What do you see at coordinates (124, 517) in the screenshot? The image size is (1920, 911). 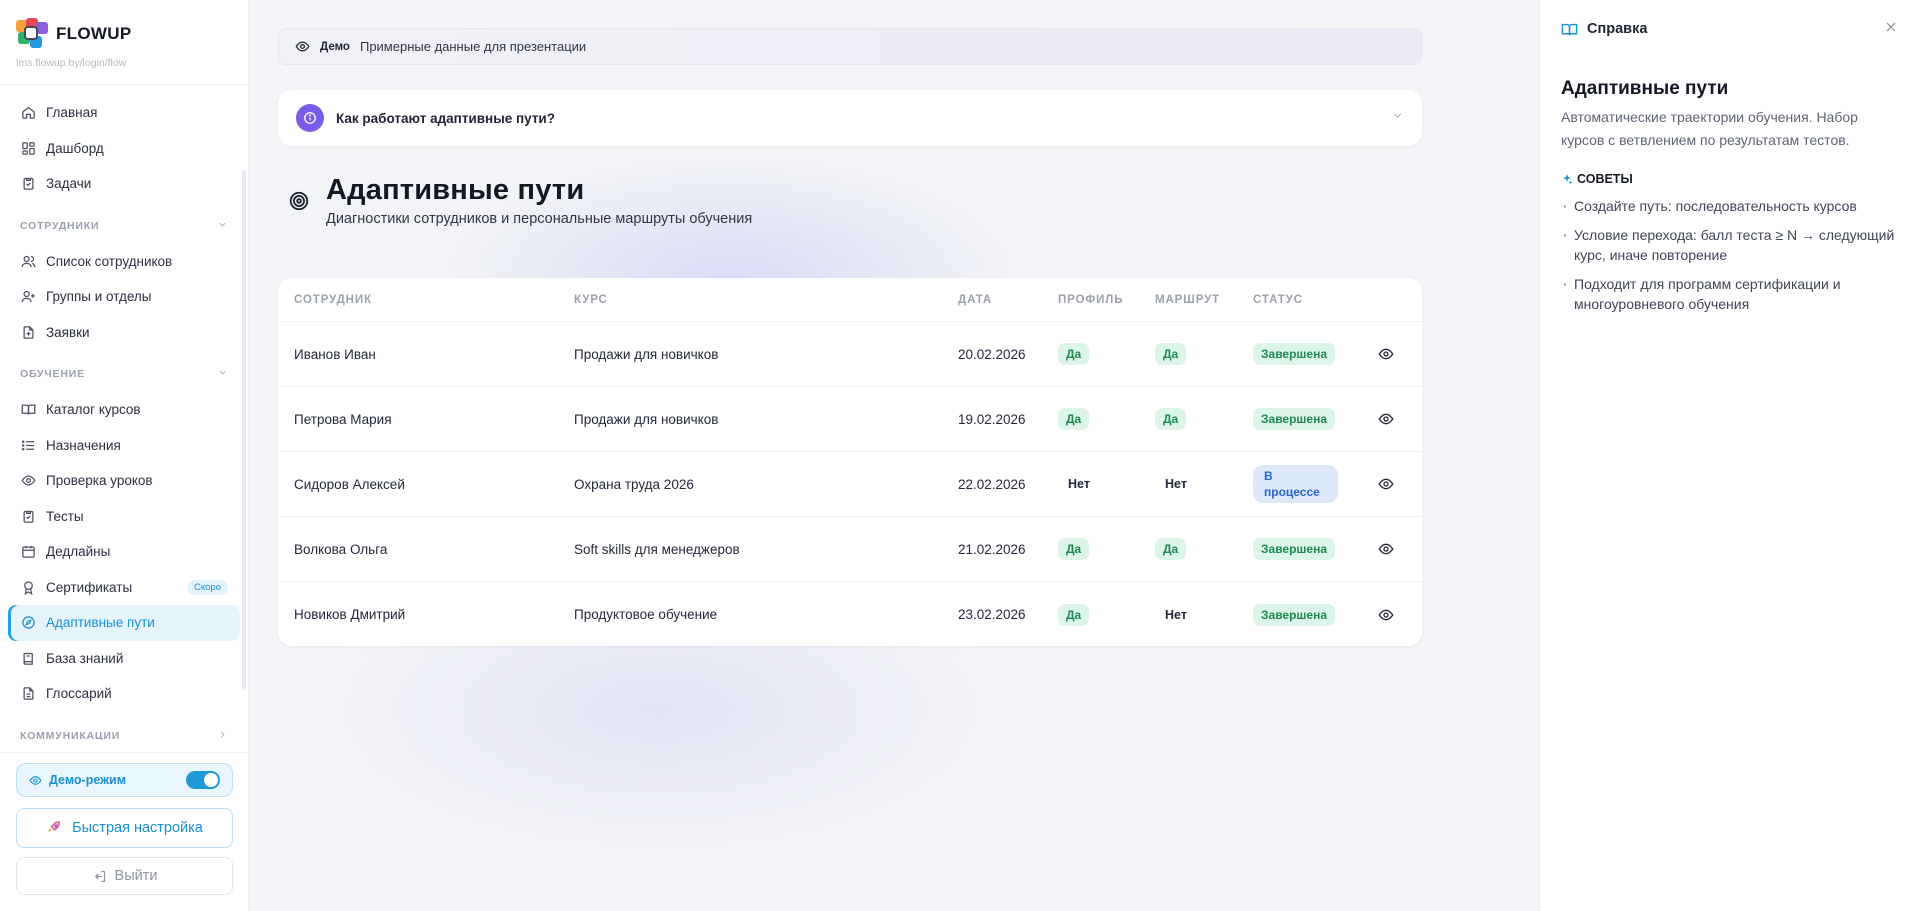 I see `sidebar-item-tests: Тесты` at bounding box center [124, 517].